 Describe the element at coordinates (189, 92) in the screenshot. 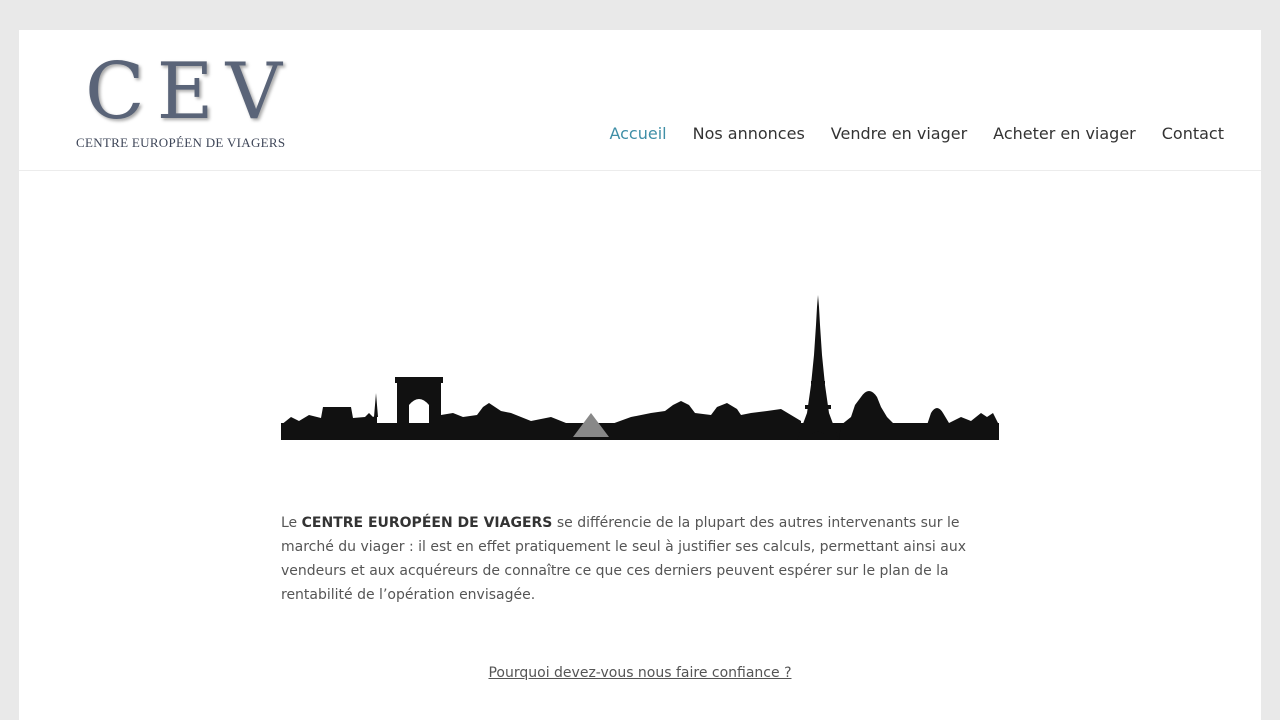

I see `logo-mark: CEV` at that location.